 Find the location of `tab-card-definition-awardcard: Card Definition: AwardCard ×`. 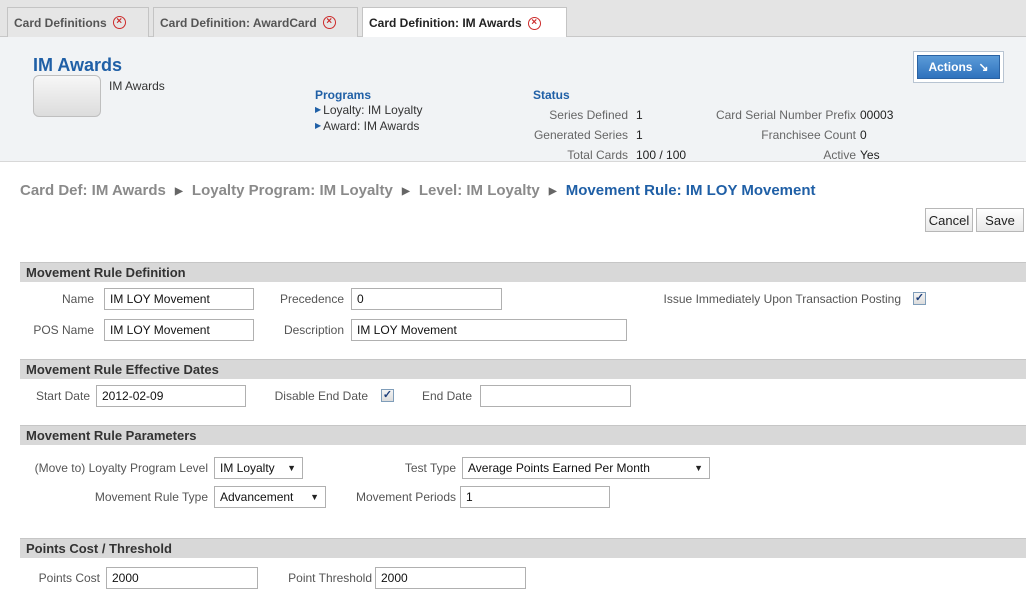

tab-card-definition-awardcard: Card Definition: AwardCard × is located at coordinates (255, 22).